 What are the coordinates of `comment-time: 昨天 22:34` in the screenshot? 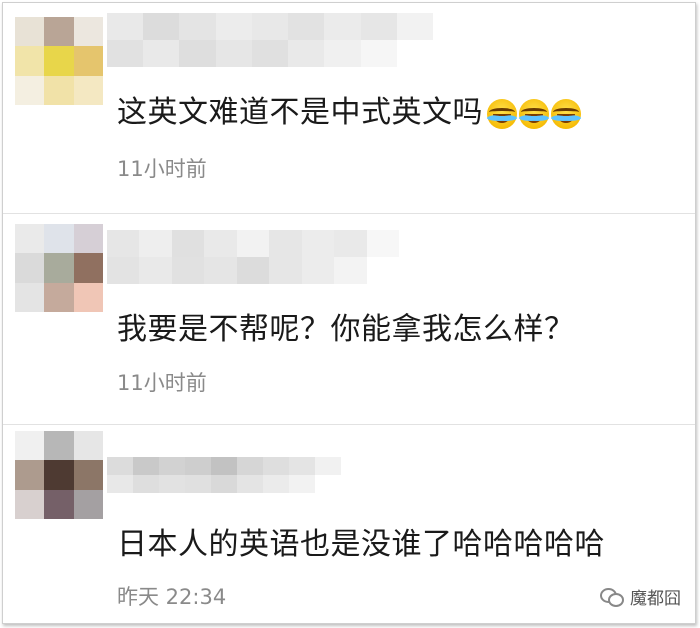 It's located at (172, 597).